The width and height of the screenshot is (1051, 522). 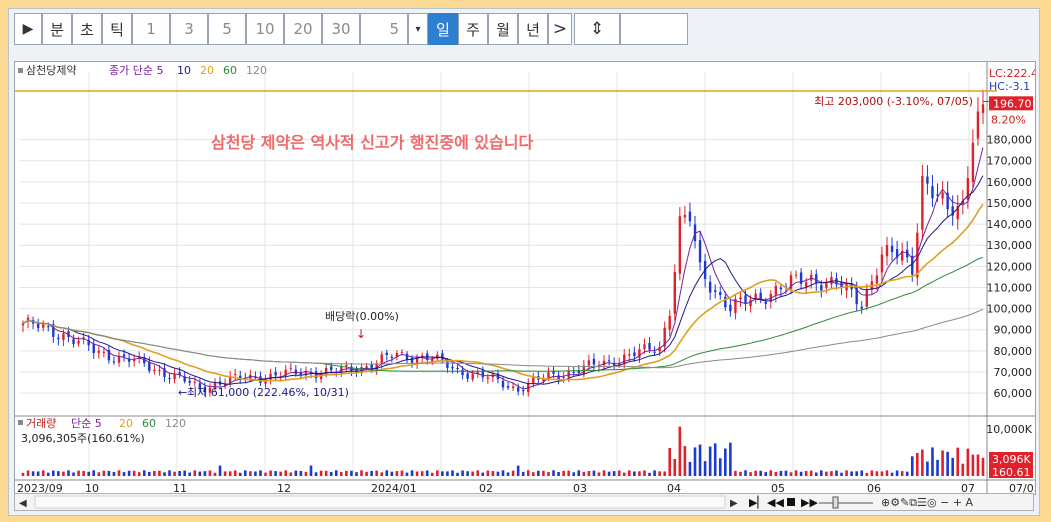 What do you see at coordinates (117, 29) in the screenshot?
I see `period-tick-button: 틱` at bounding box center [117, 29].